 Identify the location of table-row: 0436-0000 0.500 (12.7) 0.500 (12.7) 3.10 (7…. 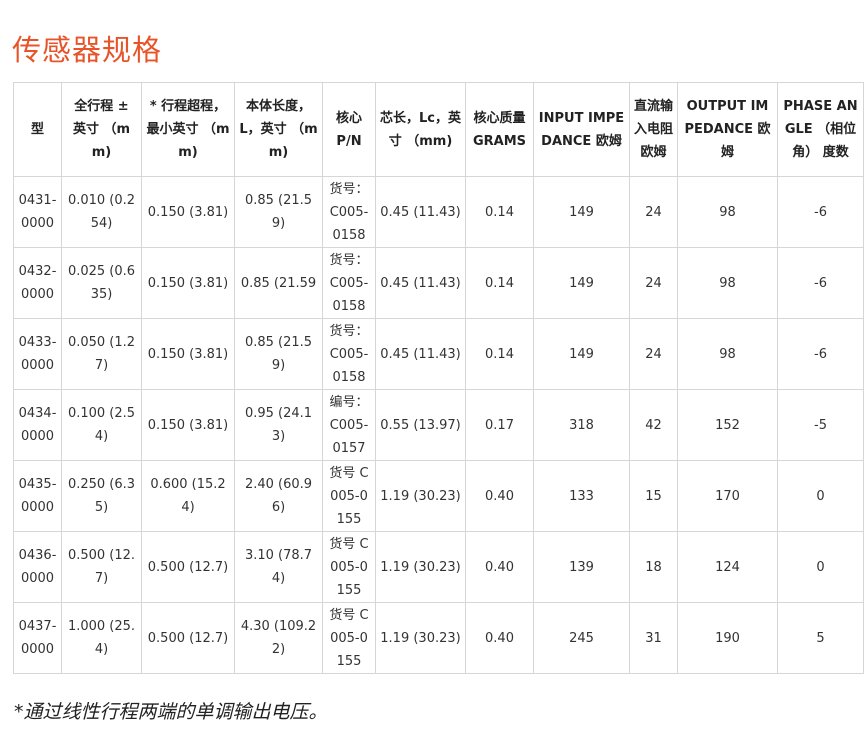
(438, 567).